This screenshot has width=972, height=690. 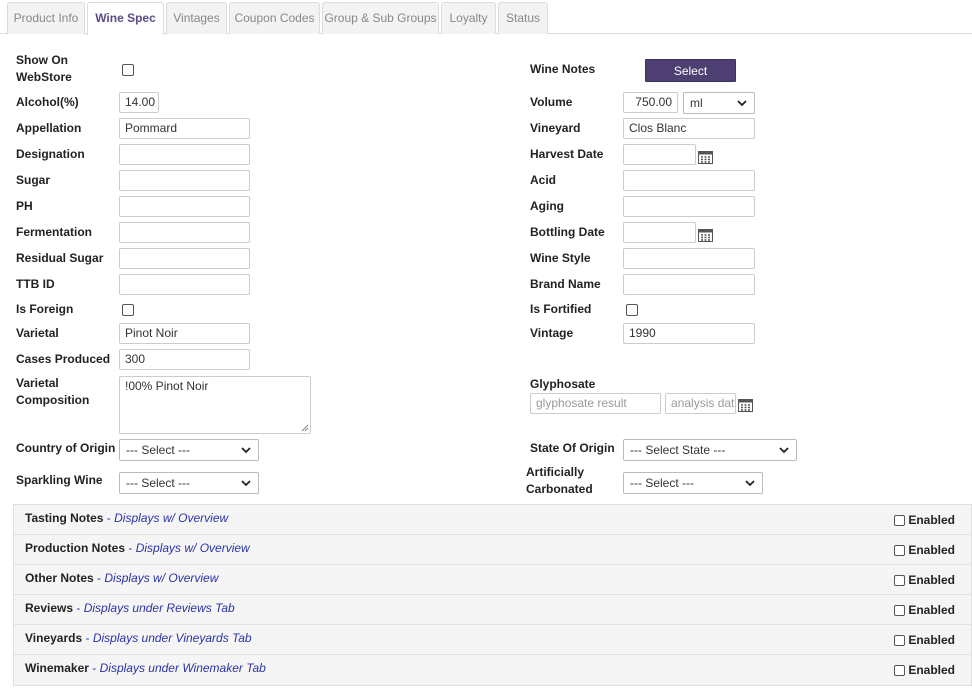 I want to click on note-title: Production Notes - Displays w/ Overview, so click(x=137, y=548).